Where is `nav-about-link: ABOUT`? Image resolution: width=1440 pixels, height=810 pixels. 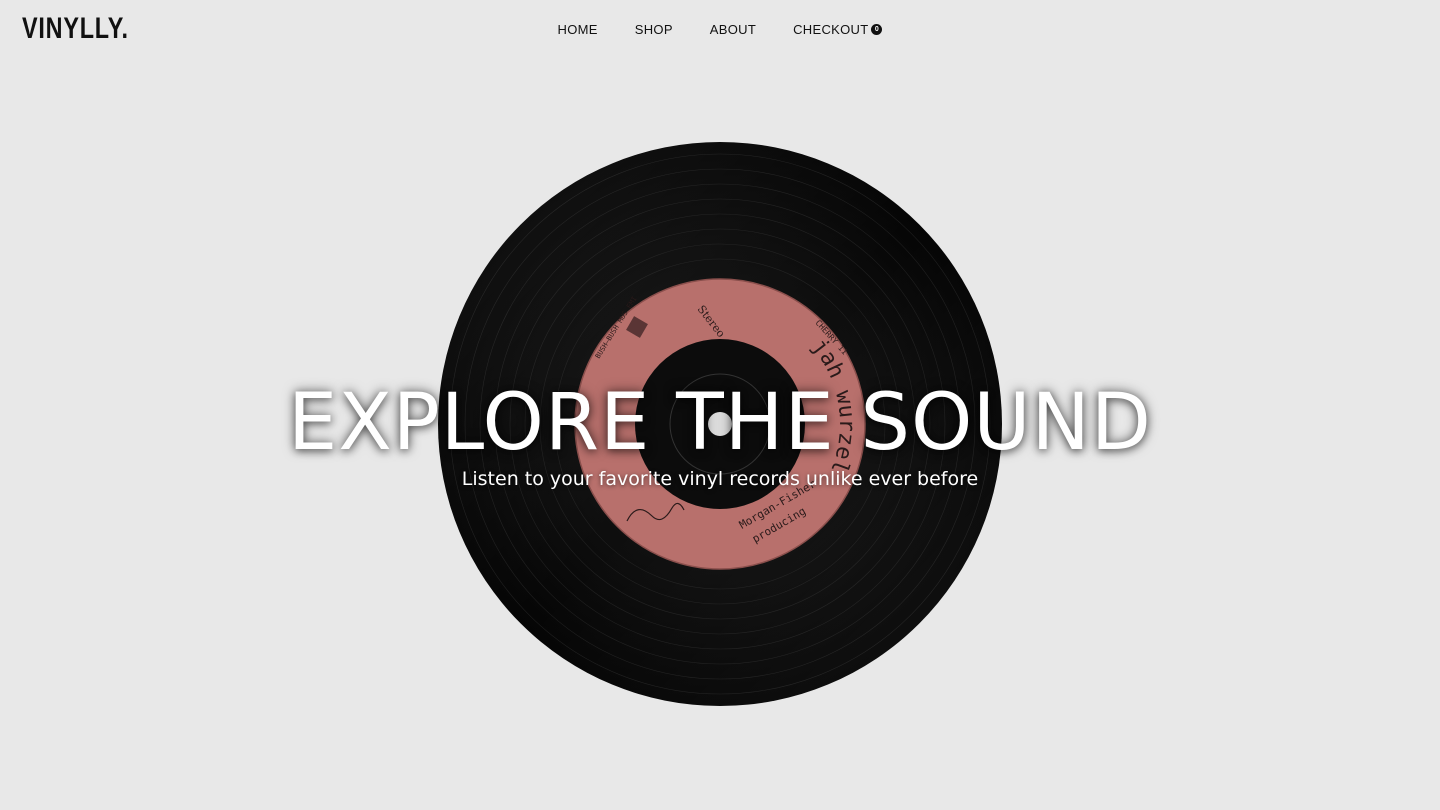
nav-about-link: ABOUT is located at coordinates (733, 29).